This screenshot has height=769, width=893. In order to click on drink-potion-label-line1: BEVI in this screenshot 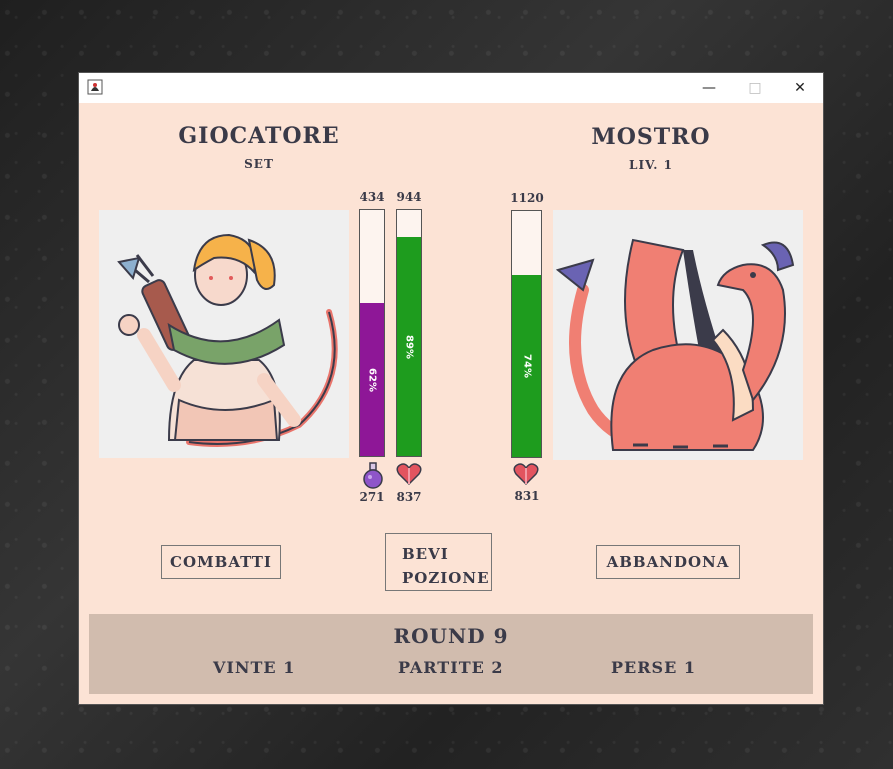, I will do `click(425, 554)`.